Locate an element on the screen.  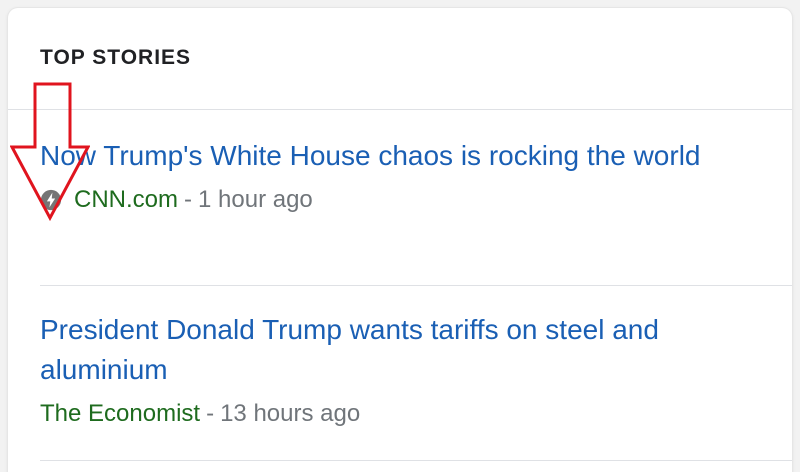
story-timestamp: 13 hours ago is located at coordinates (290, 413).